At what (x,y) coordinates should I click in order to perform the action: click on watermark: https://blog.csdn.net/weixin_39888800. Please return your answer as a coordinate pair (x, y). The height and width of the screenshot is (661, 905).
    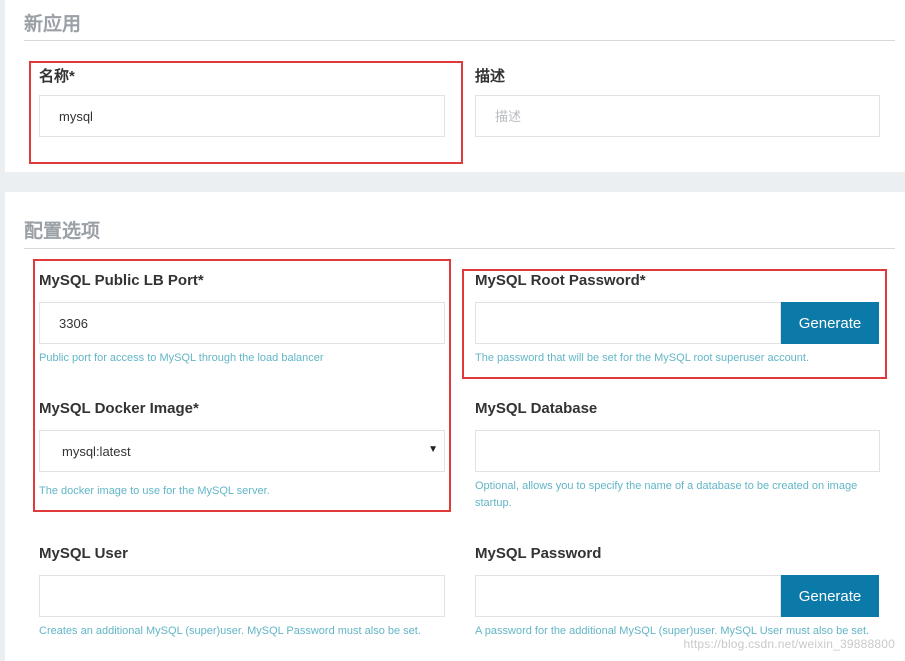
    Looking at the image, I should click on (789, 644).